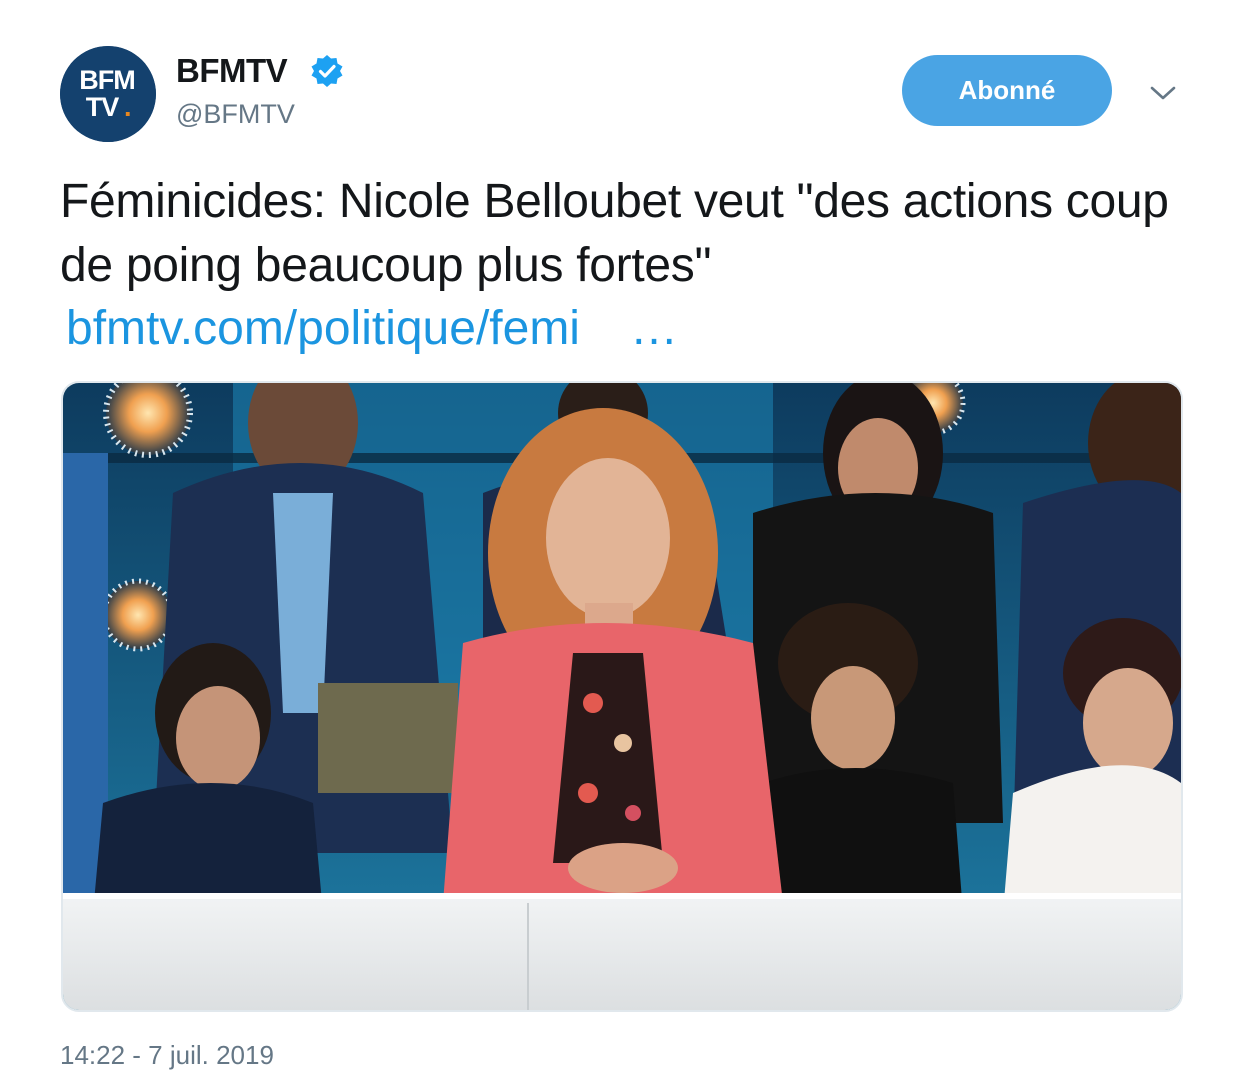 The height and width of the screenshot is (1071, 1246). I want to click on bfmtv-logo: BFM TV ., so click(108, 94).